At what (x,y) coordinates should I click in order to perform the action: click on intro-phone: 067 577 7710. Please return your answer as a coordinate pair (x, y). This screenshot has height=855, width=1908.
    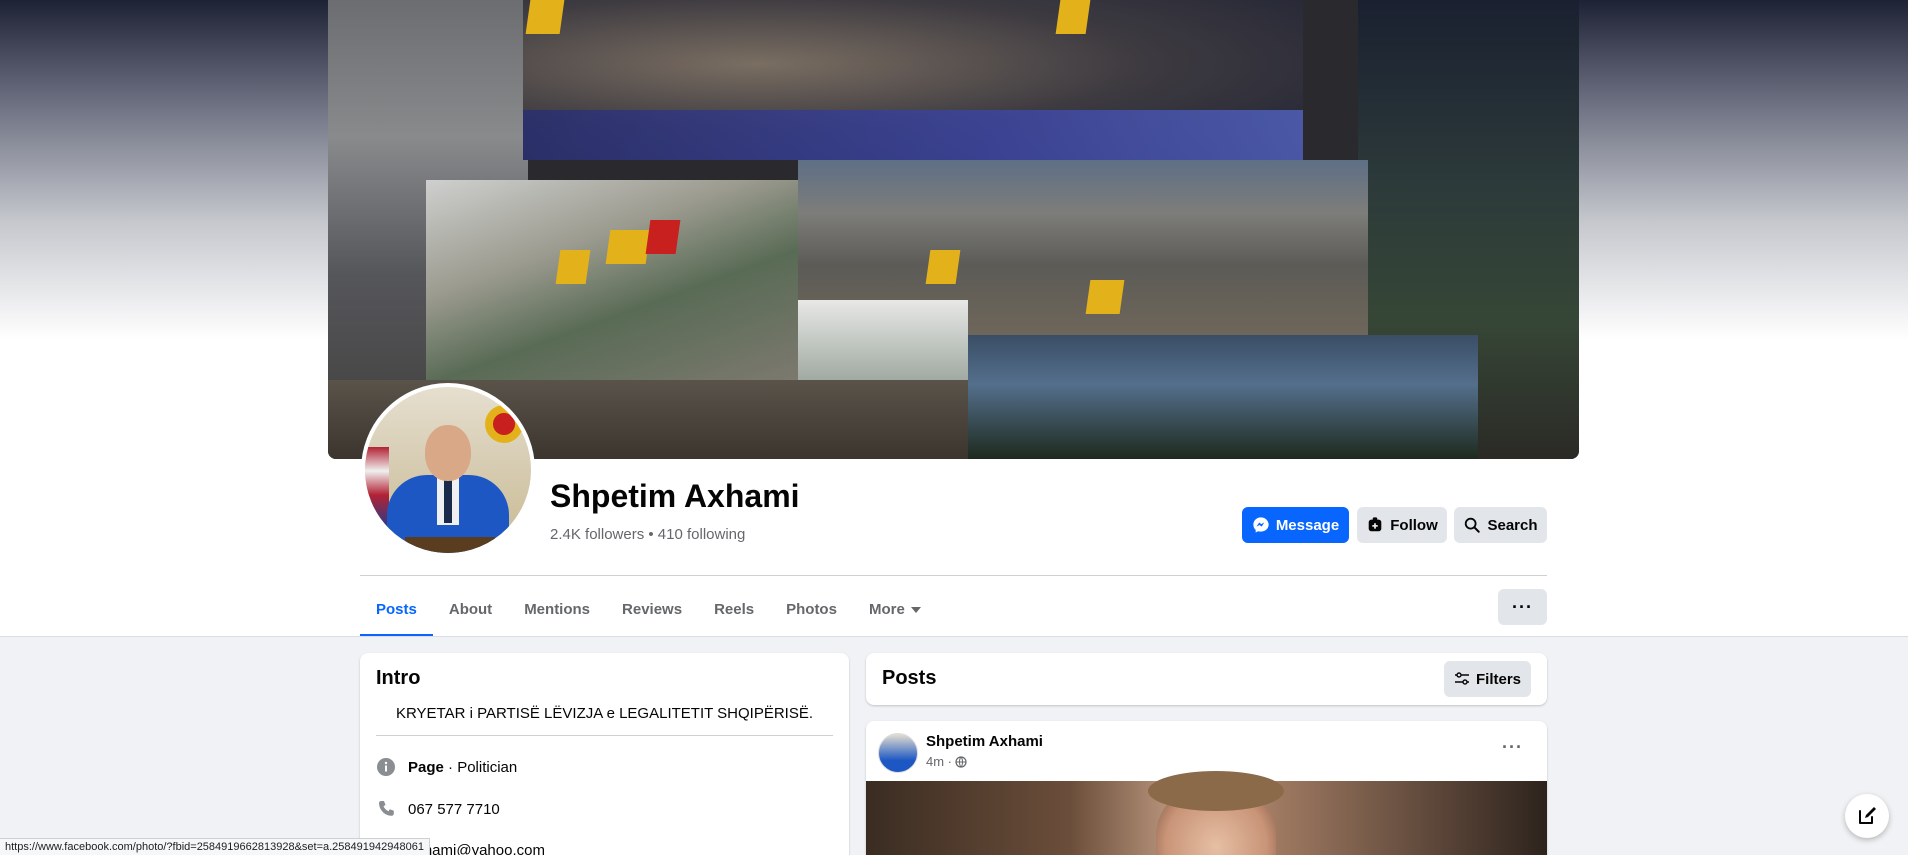
    Looking at the image, I should click on (438, 809).